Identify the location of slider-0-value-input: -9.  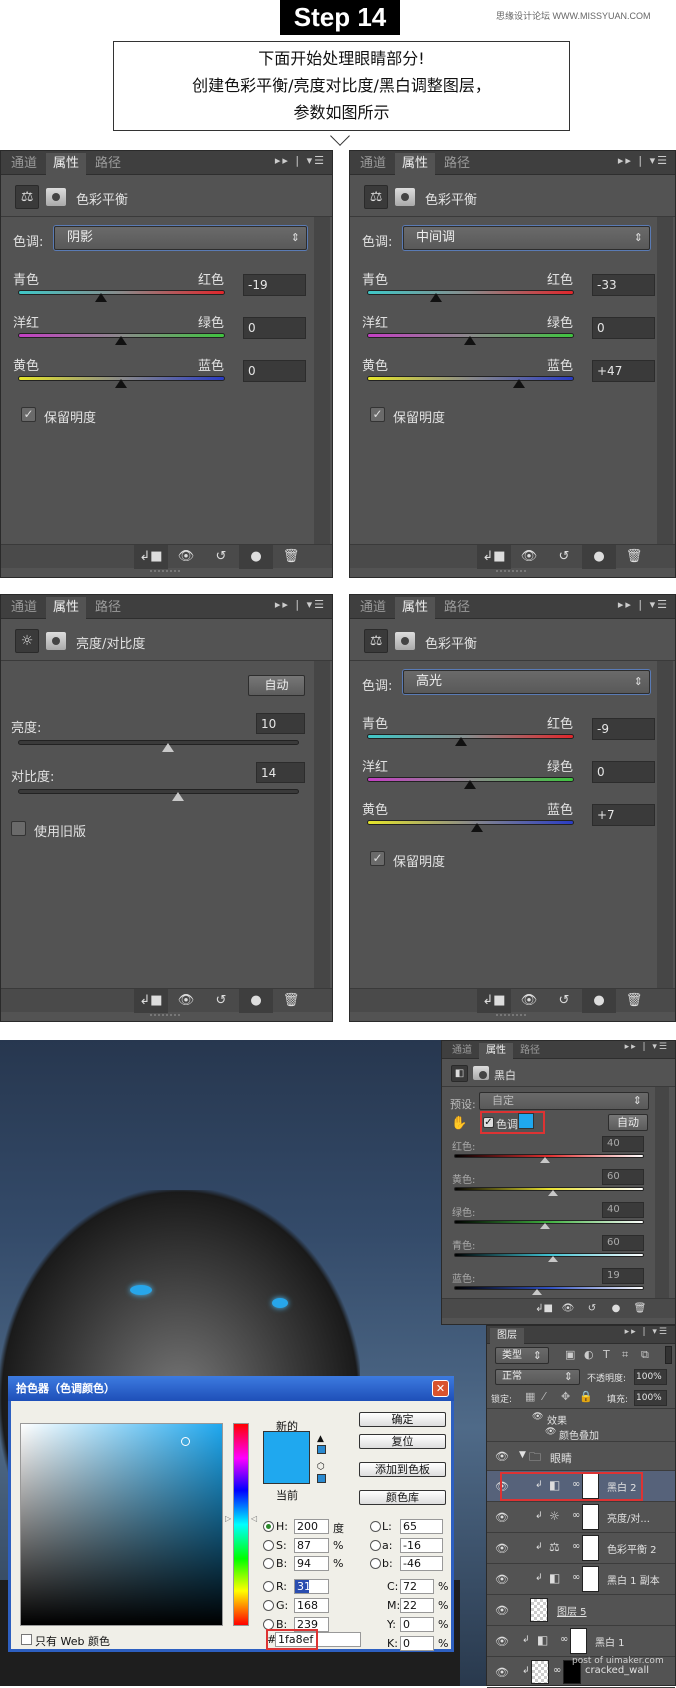
(623, 729).